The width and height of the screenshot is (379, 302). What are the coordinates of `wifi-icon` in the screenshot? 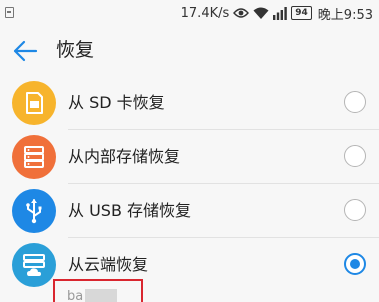 It's located at (261, 13).